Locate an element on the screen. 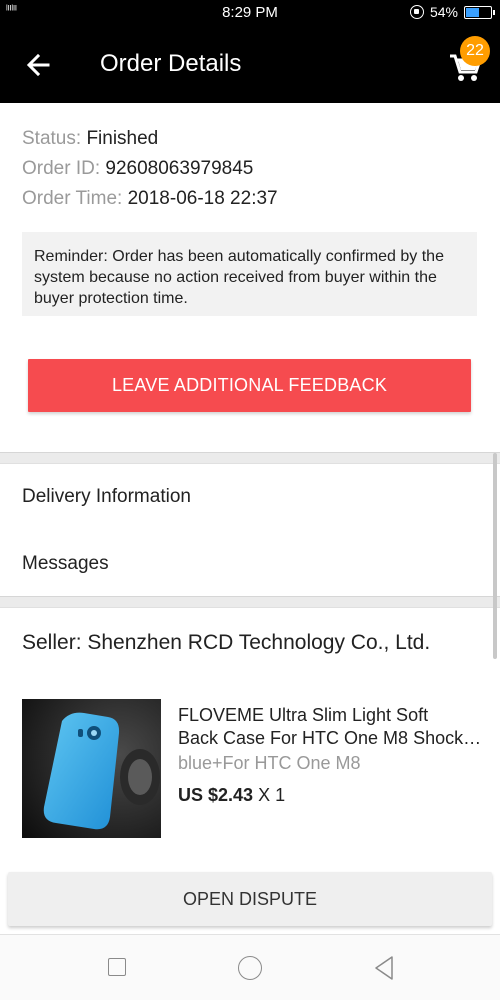 The height and width of the screenshot is (1000, 500). rotation-lock-icon is located at coordinates (416, 12).